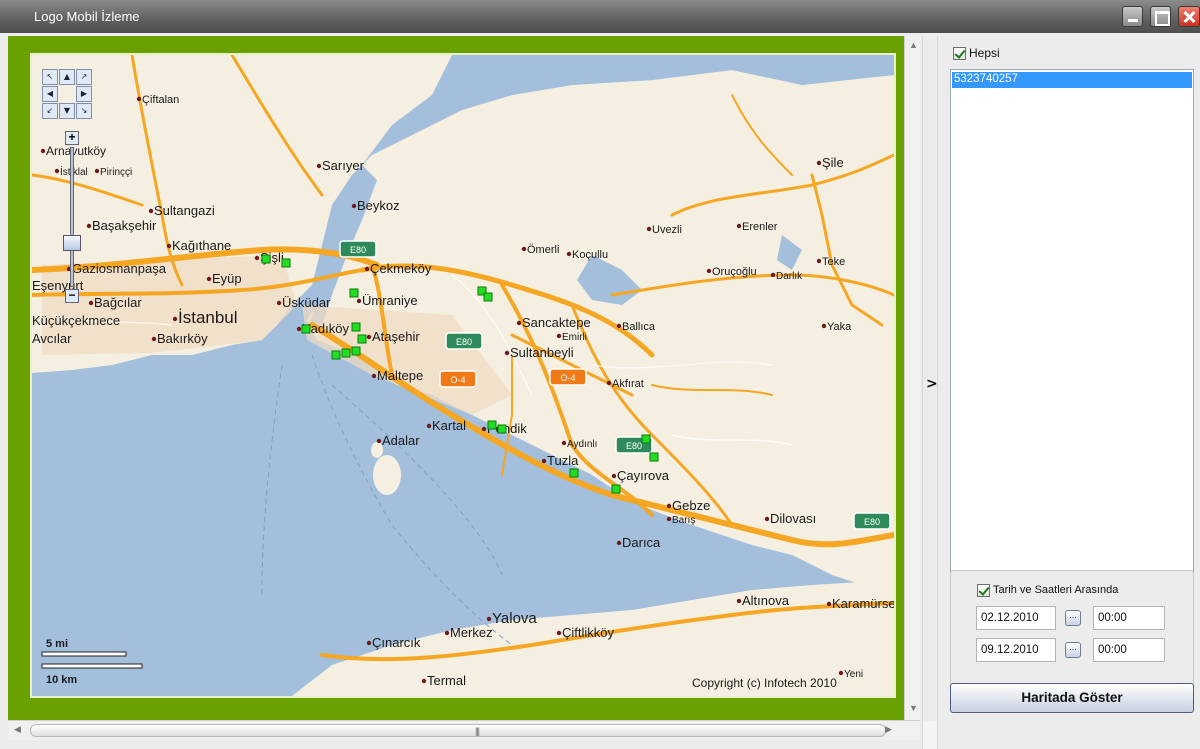 The height and width of the screenshot is (749, 1200). What do you see at coordinates (628, 384) in the screenshot?
I see `place-label: Akfırat` at bounding box center [628, 384].